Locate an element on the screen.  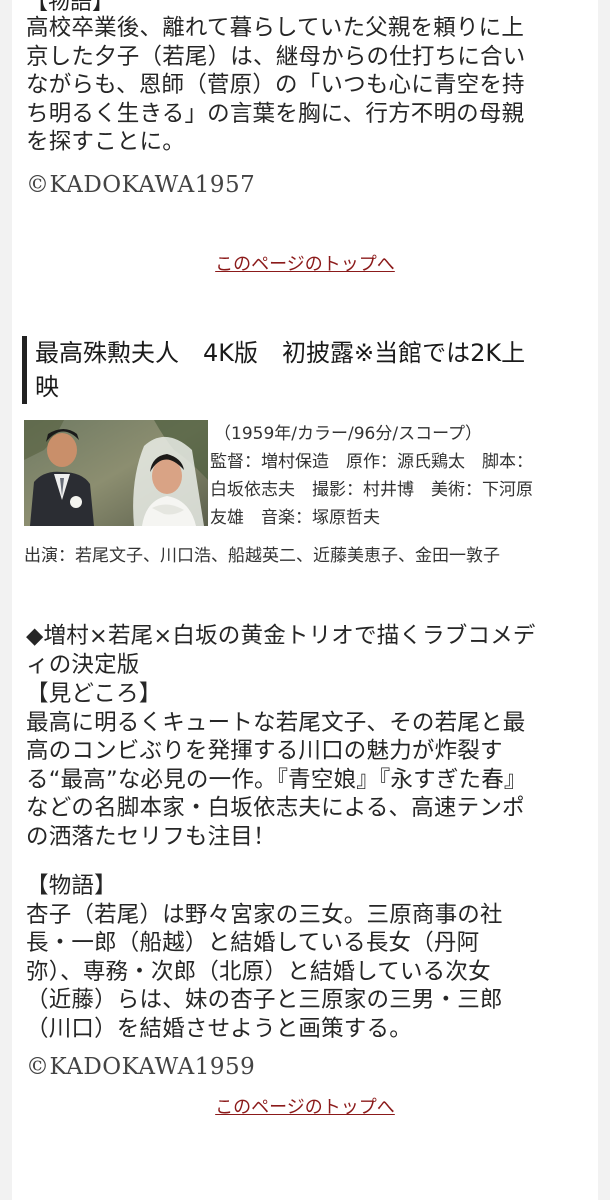
film-copyright: ©KADOKAWA1959 is located at coordinates (141, 1067).